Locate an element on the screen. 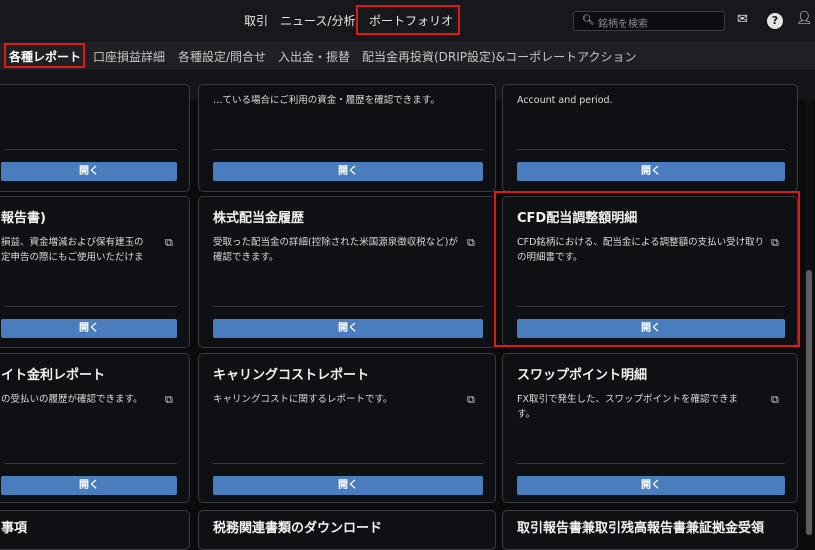 The height and width of the screenshot is (550, 815). card-description: キャリングコストに関するレポートです。 is located at coordinates (303, 399).